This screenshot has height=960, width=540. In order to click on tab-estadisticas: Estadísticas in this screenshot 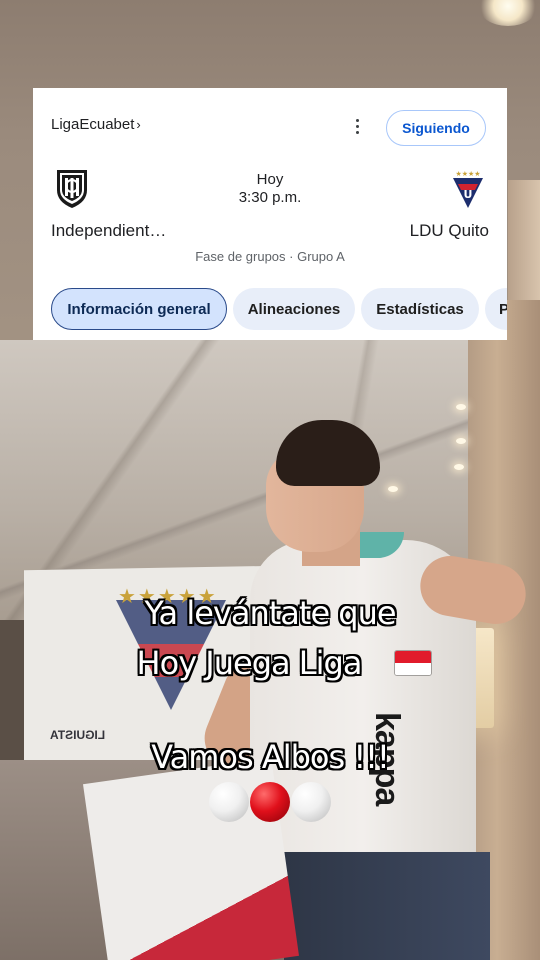, I will do `click(420, 309)`.